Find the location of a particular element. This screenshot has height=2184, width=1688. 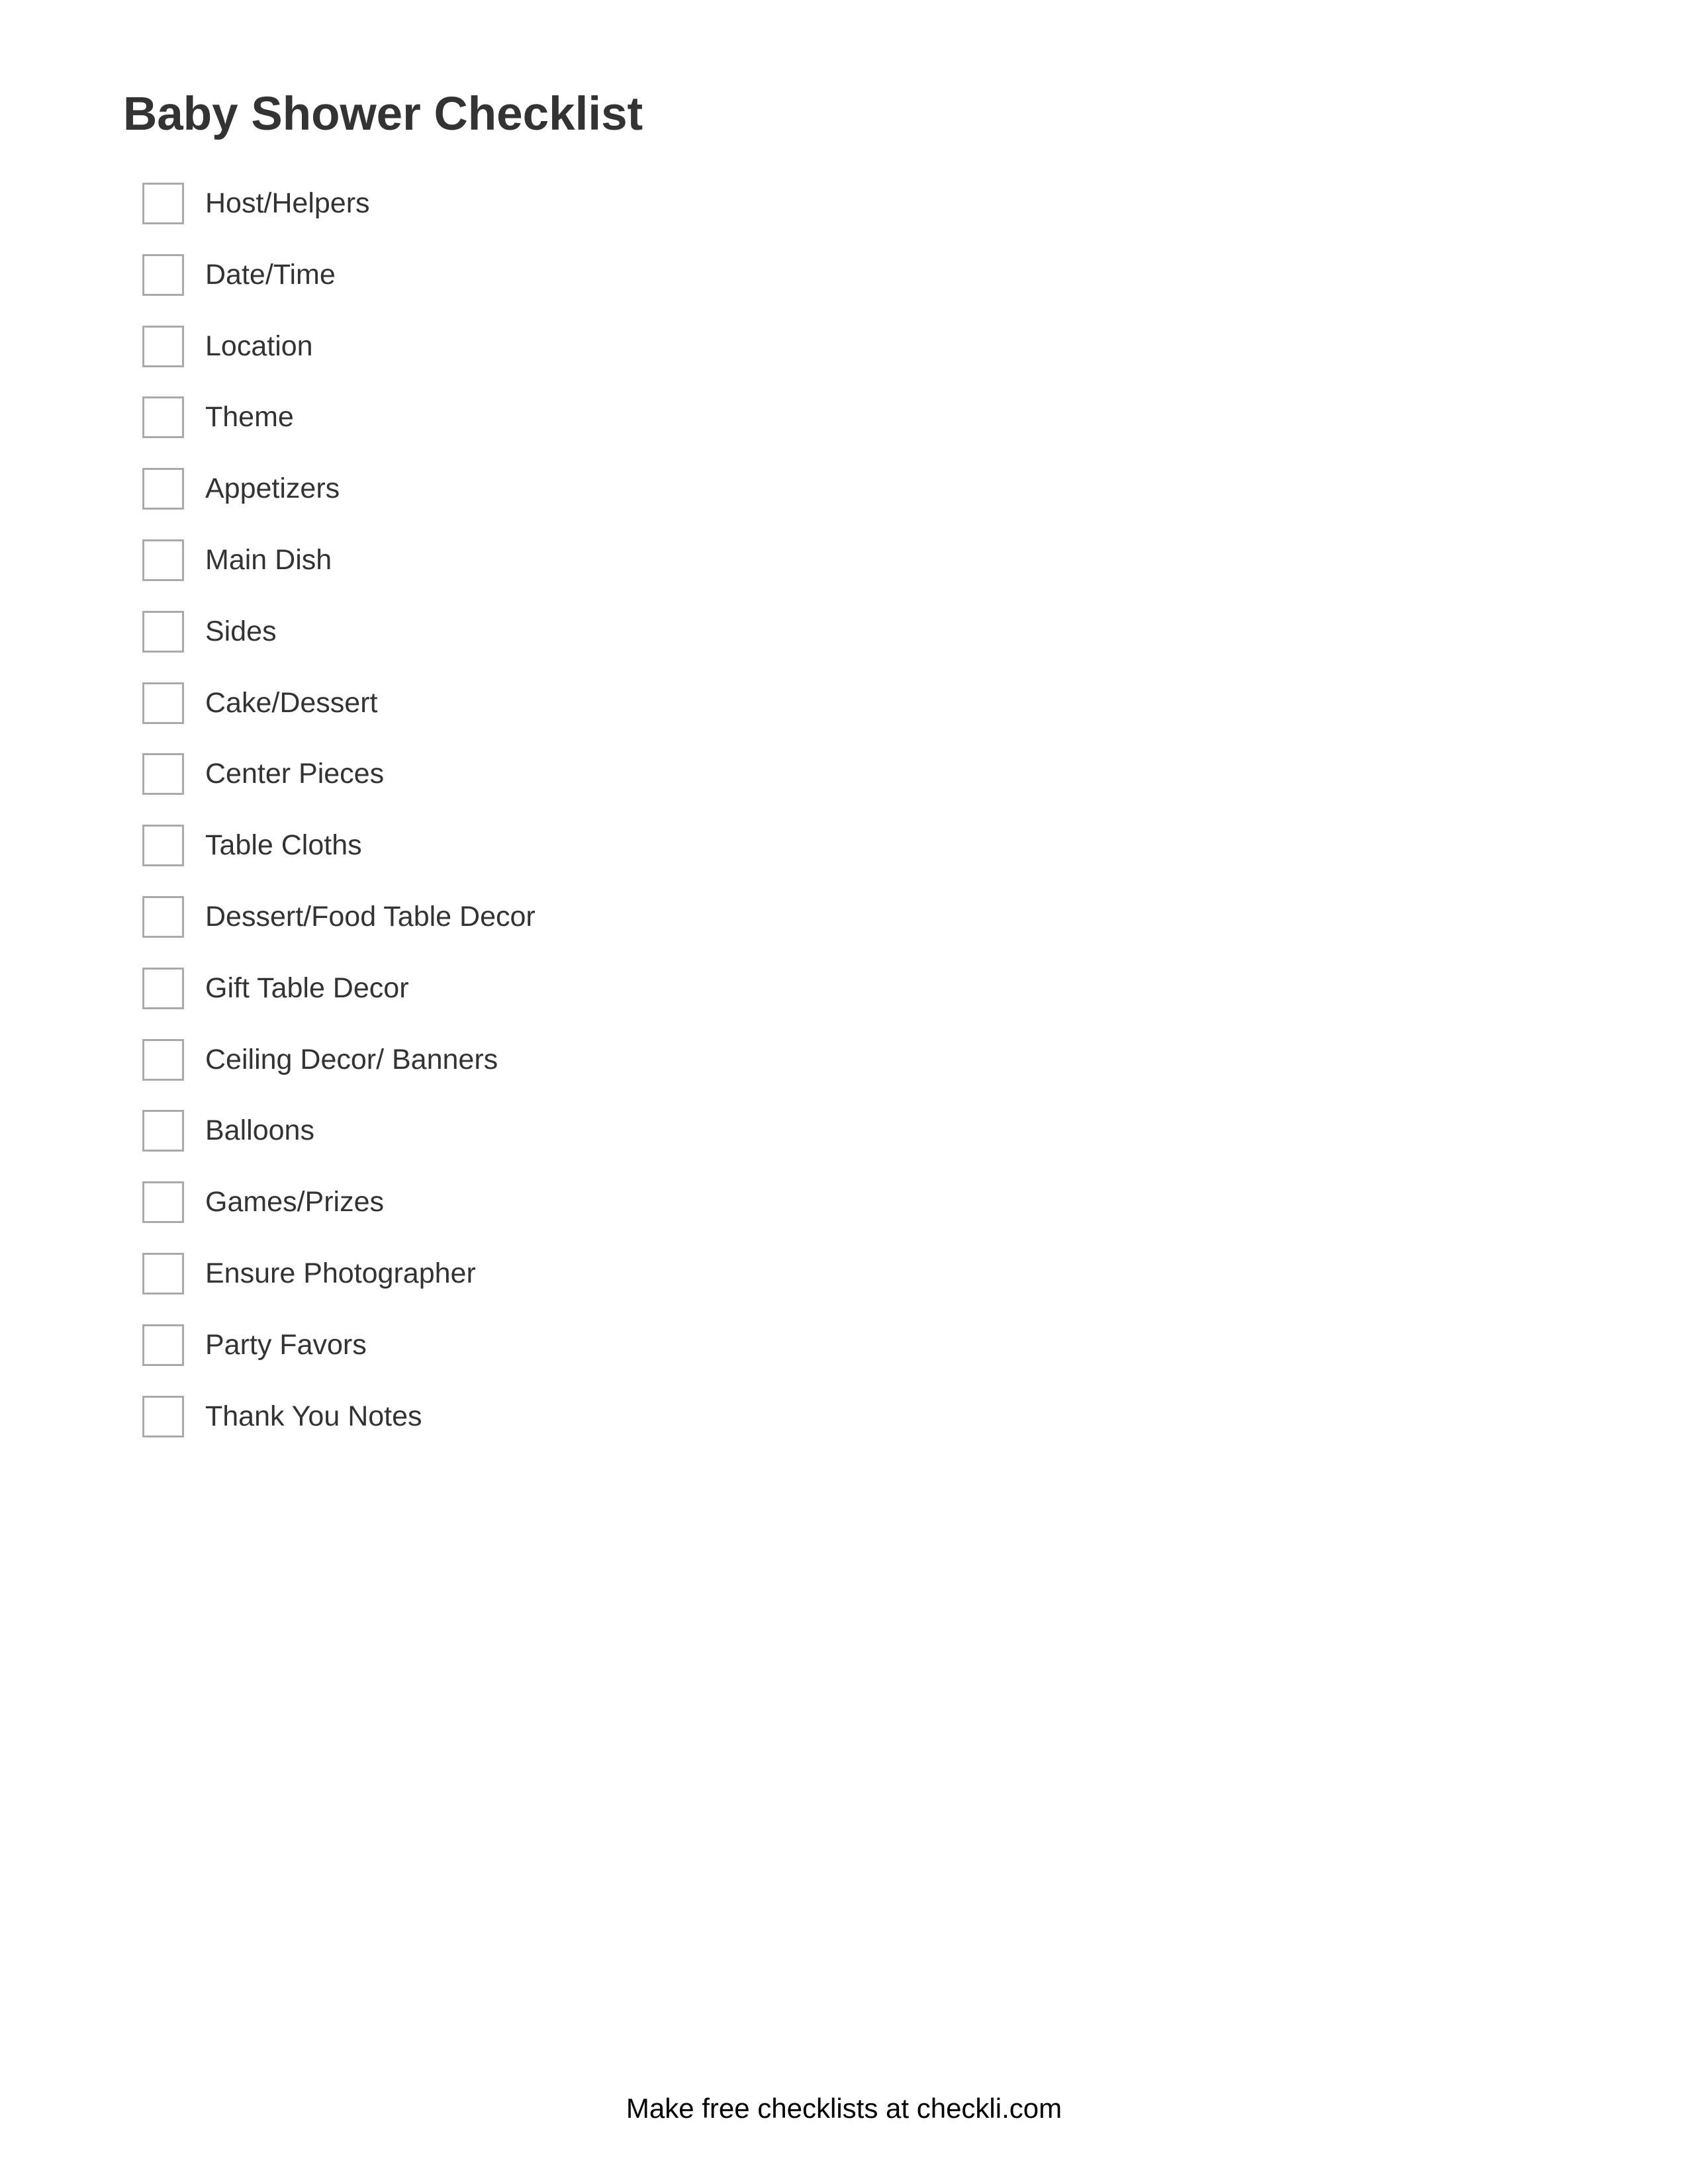

checklist-item: Party Favors is located at coordinates (339, 1360).